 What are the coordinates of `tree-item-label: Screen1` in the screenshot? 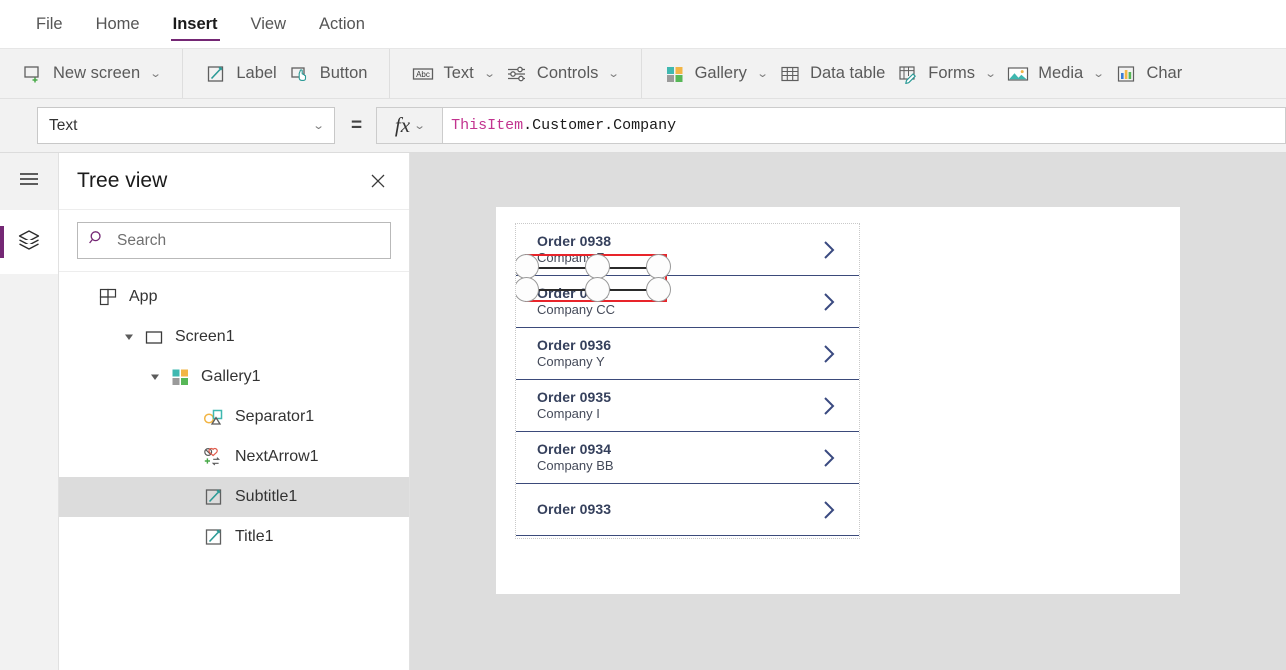 It's located at (205, 336).